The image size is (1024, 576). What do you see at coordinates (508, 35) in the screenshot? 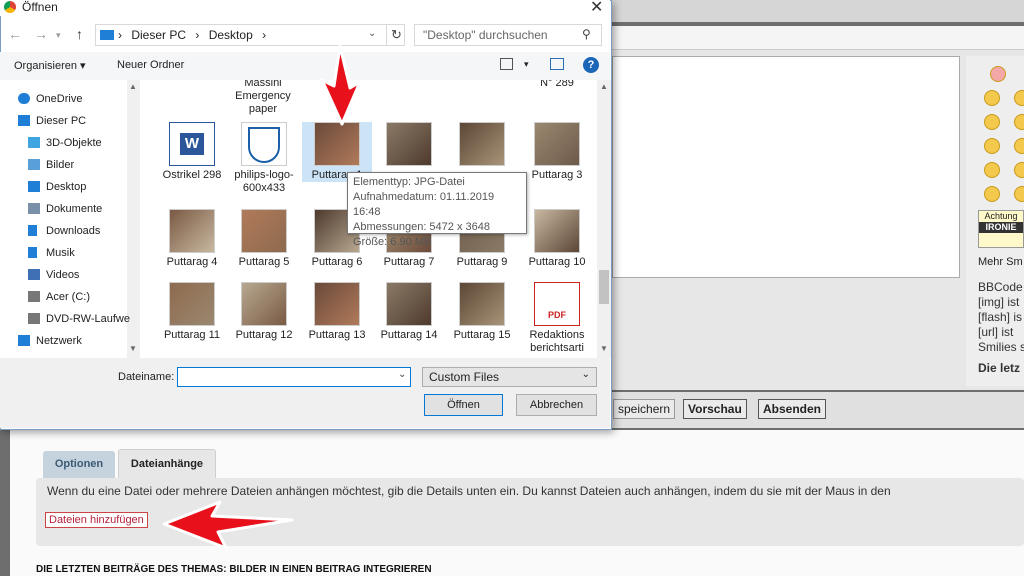
I see `search-input: "Desktop" durchsuchen` at bounding box center [508, 35].